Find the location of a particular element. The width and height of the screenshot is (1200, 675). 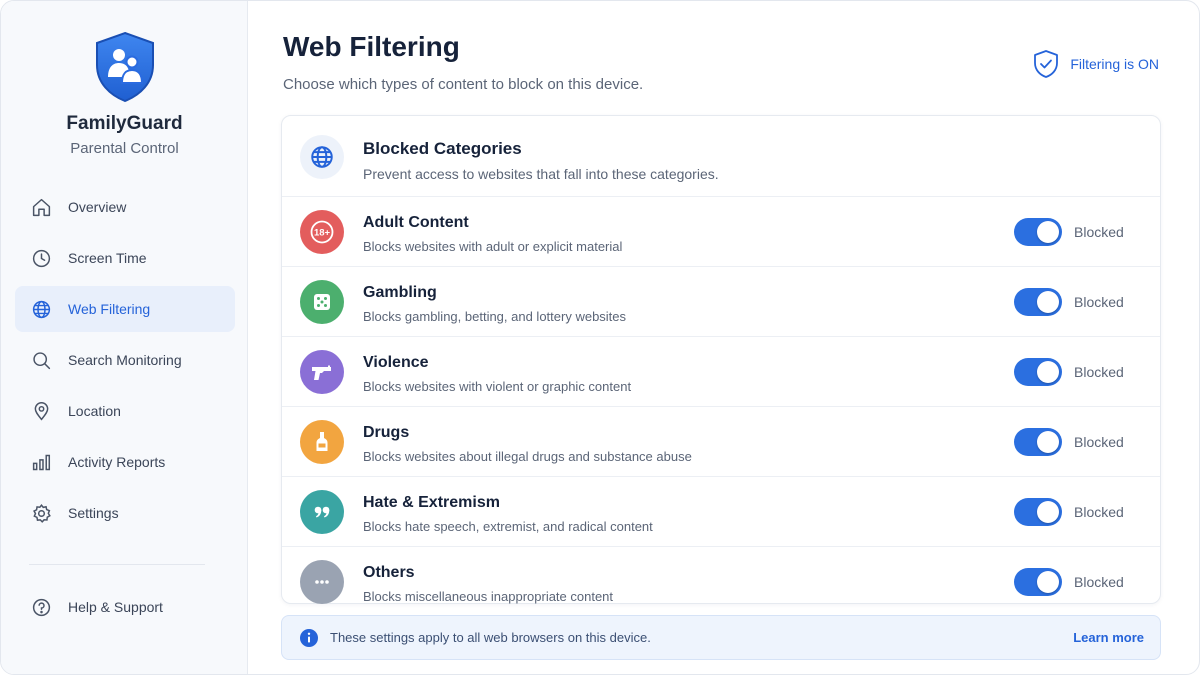

map-pin-icon is located at coordinates (41, 411).